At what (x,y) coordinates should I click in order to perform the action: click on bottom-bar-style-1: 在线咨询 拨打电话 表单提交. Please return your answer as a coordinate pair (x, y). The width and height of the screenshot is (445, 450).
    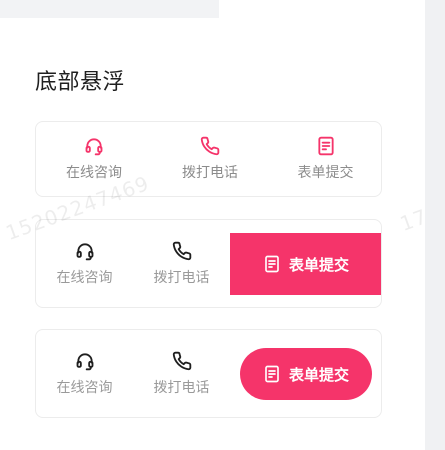
    Looking at the image, I should click on (208, 159).